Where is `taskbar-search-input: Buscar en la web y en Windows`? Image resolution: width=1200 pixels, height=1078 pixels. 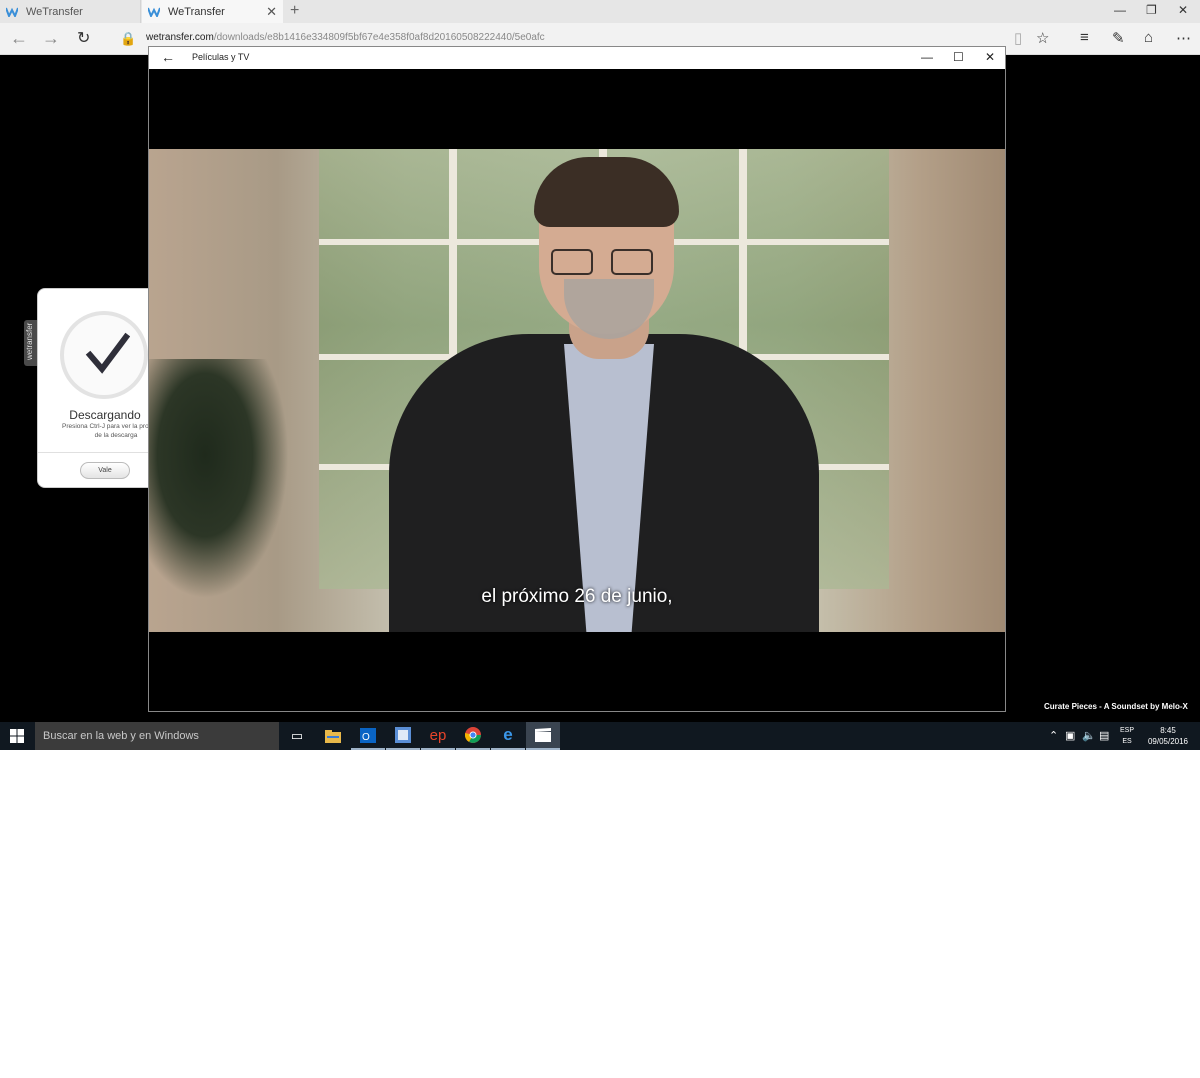
taskbar-search-input: Buscar en la web y en Windows is located at coordinates (157, 736).